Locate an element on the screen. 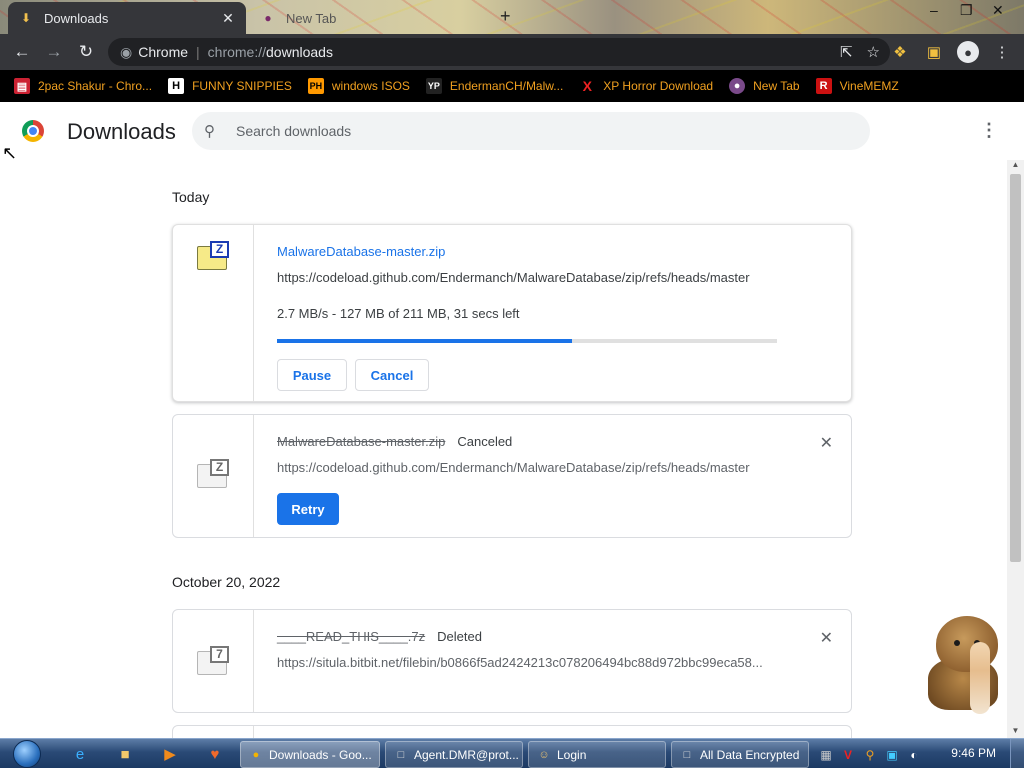 This screenshot has width=1024, height=768. download-card is located at coordinates (512, 731).